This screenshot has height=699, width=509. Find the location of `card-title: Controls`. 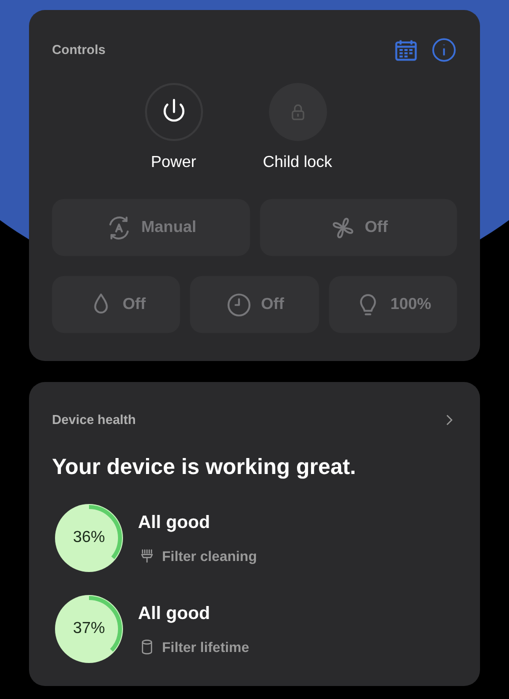

card-title: Controls is located at coordinates (79, 50).